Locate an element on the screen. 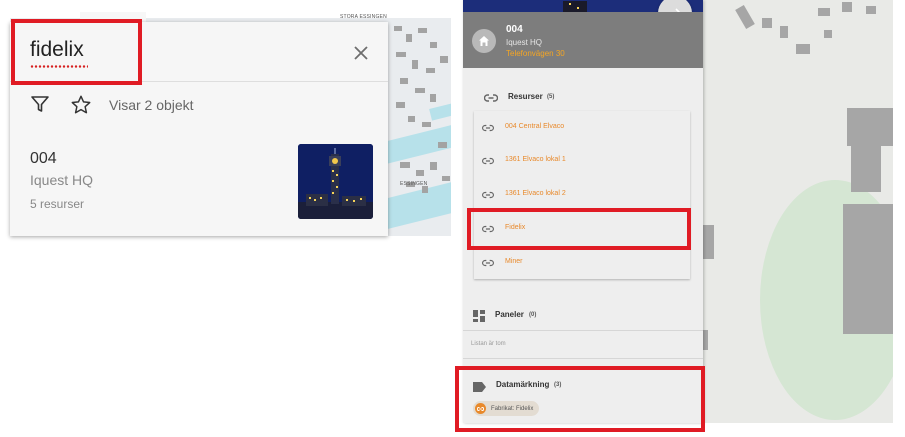 This screenshot has height=437, width=905. home-glyph is located at coordinates (484, 41).